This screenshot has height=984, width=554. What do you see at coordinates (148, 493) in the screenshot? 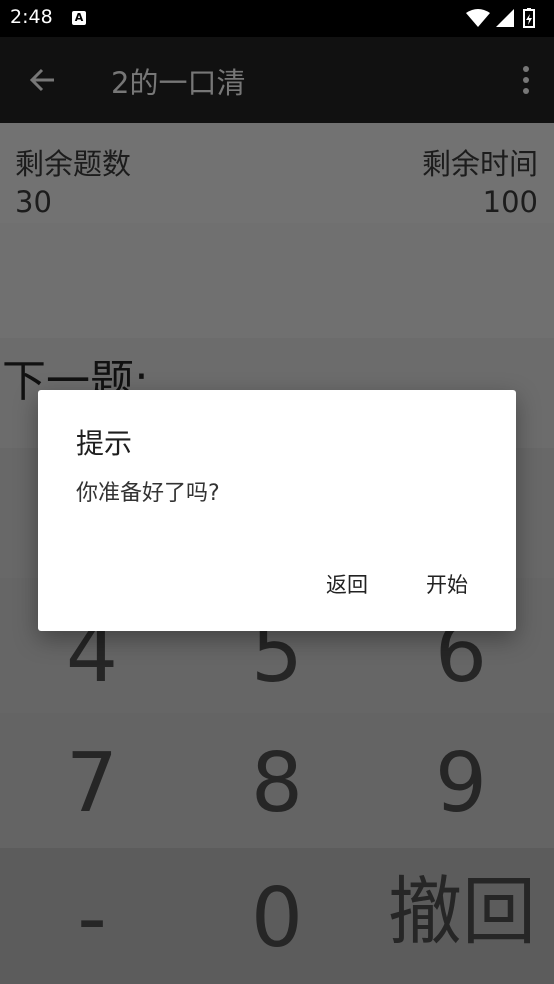
I see `dialog-message: 你准备好了吗?` at bounding box center [148, 493].